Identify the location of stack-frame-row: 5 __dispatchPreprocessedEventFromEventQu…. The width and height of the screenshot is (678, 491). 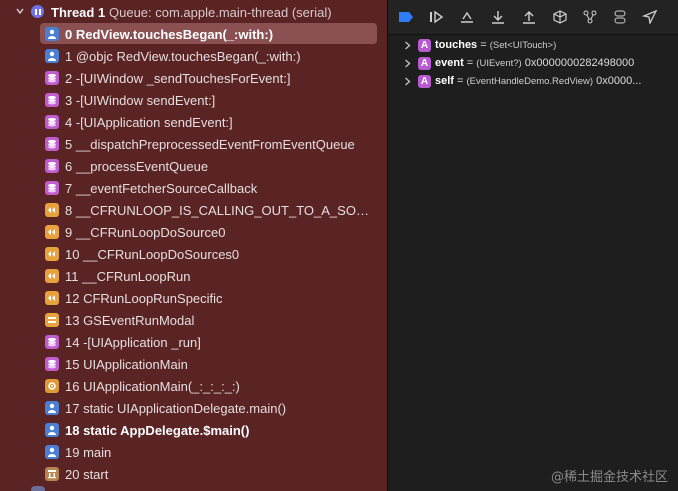
(193, 144).